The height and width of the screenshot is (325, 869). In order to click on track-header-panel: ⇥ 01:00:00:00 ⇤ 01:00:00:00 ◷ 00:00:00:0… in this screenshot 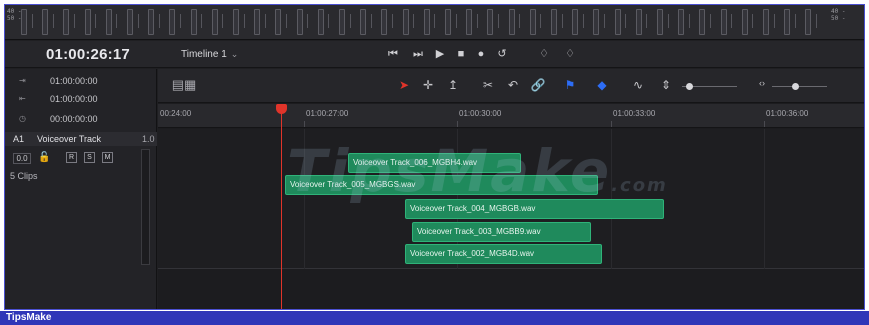, I will do `click(81, 189)`.